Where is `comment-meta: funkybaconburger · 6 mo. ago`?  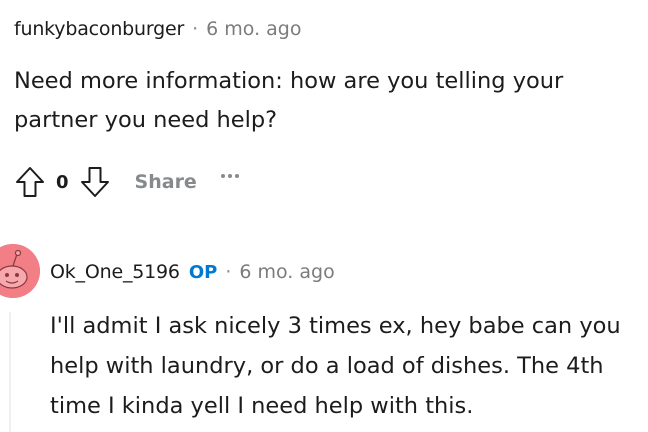 comment-meta: funkybaconburger · 6 mo. ago is located at coordinates (158, 29).